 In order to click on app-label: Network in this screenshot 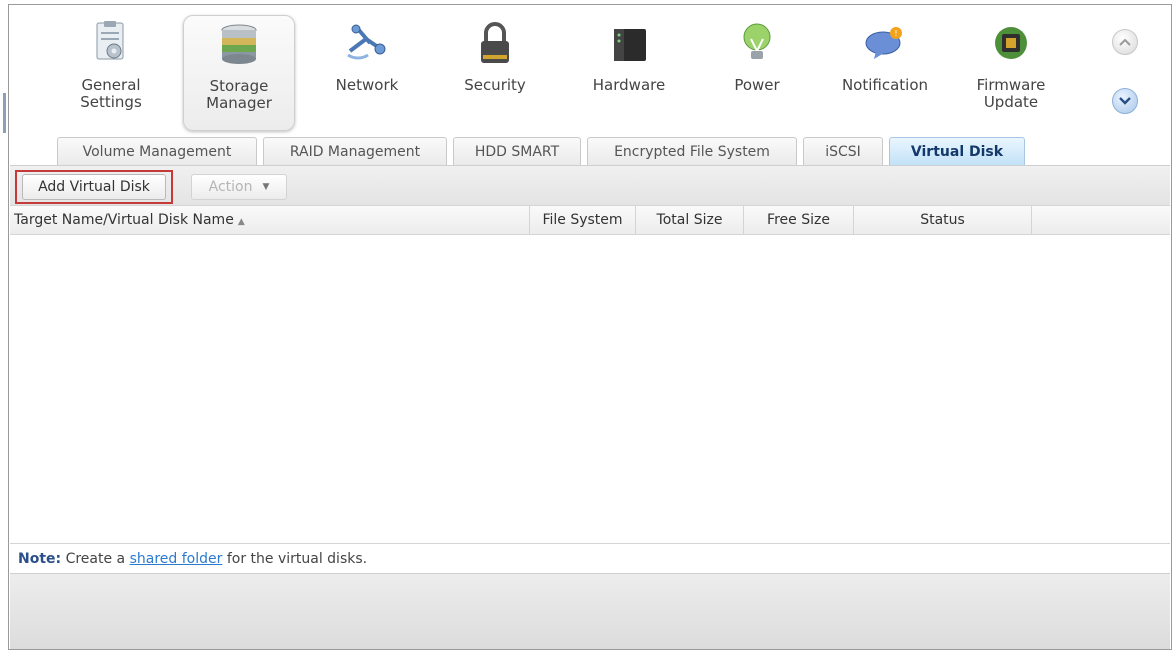, I will do `click(367, 85)`.